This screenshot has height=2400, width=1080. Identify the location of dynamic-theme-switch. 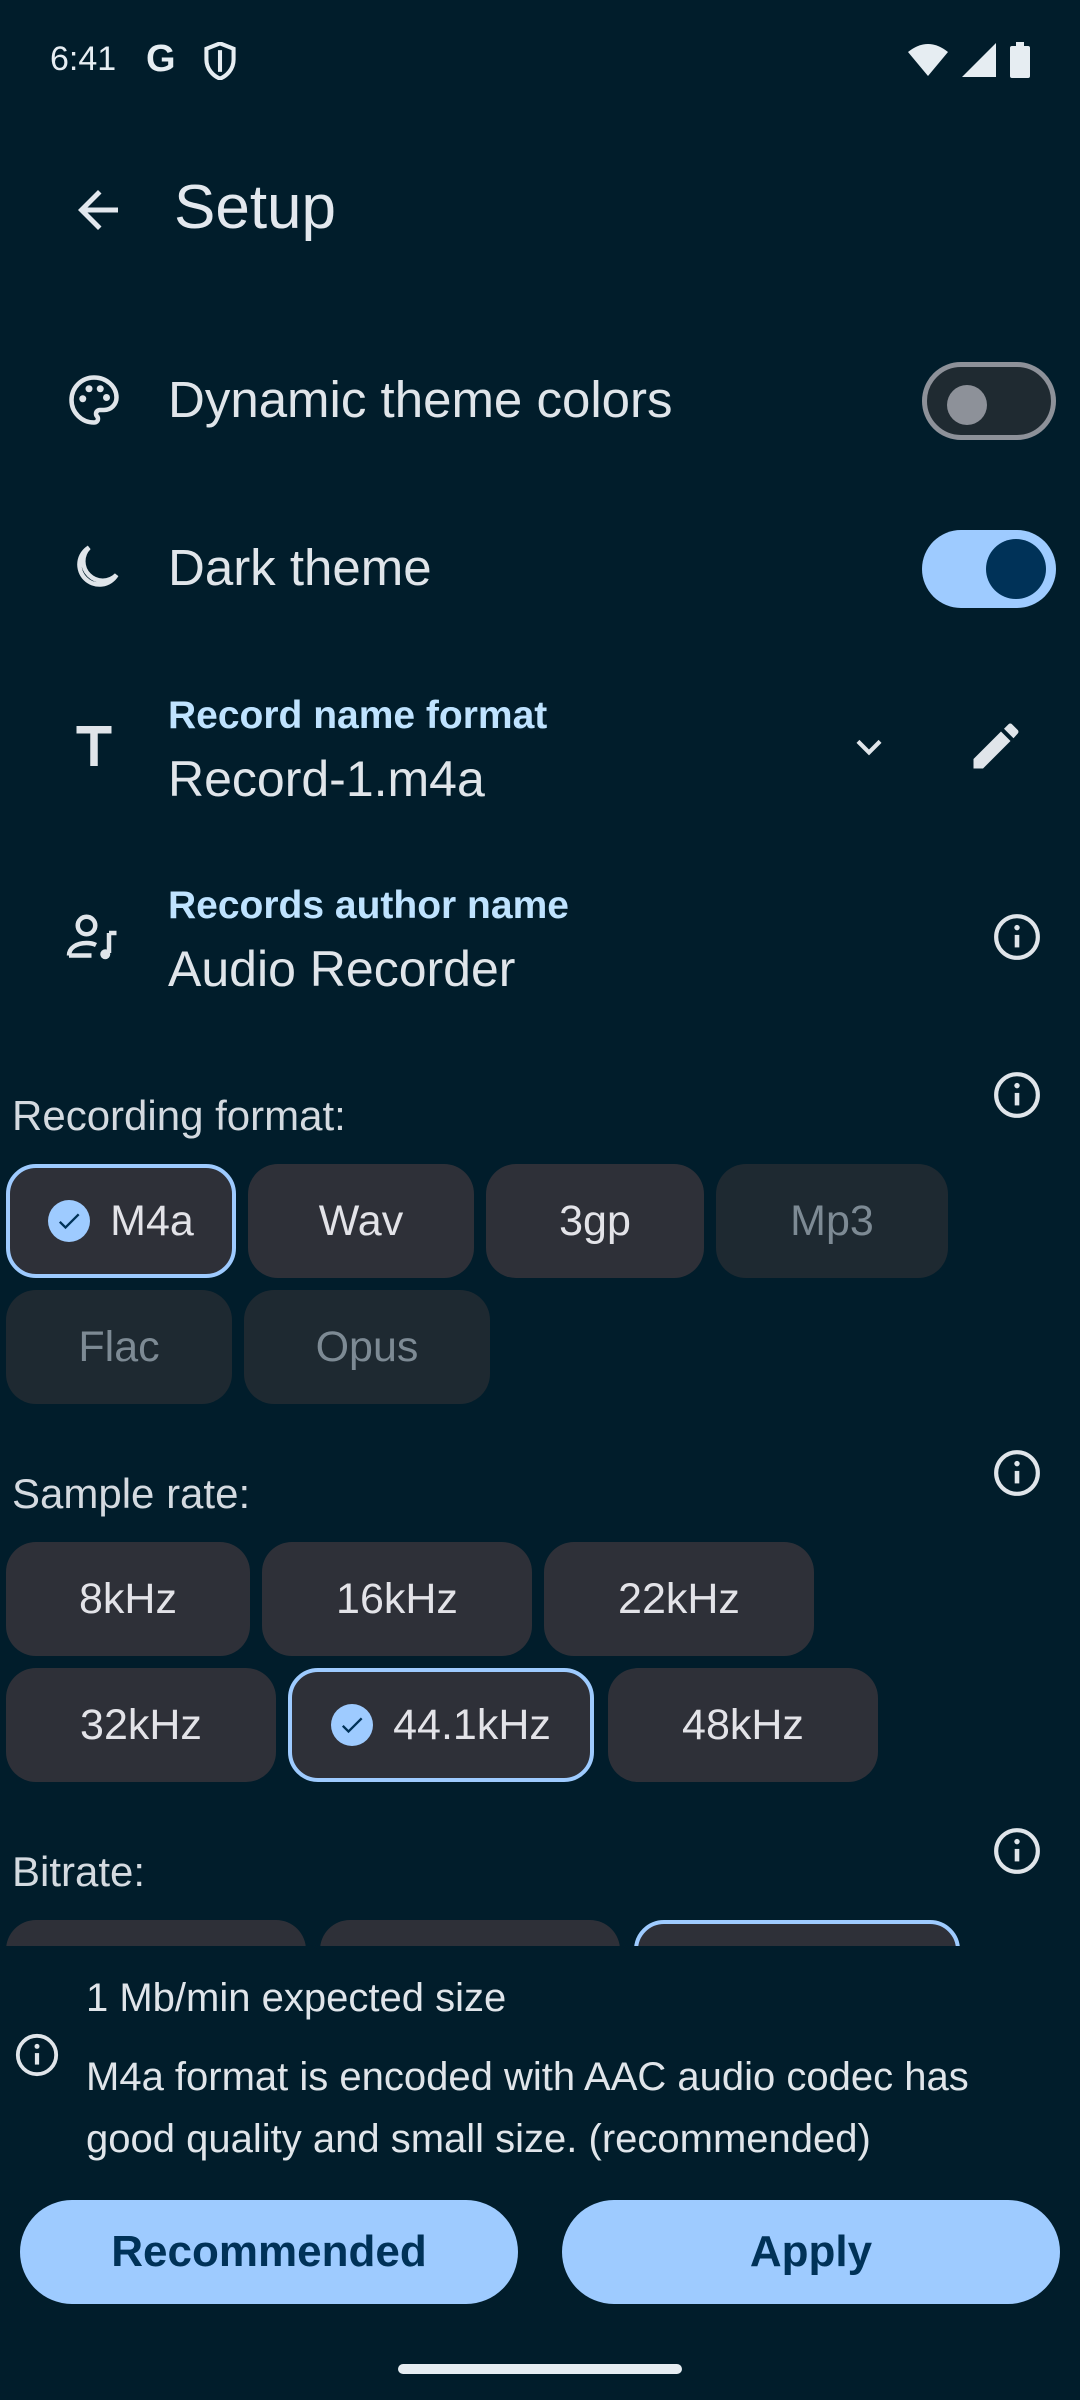
(989, 401).